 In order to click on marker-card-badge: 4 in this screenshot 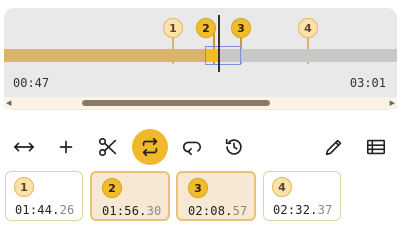, I will do `click(282, 187)`.